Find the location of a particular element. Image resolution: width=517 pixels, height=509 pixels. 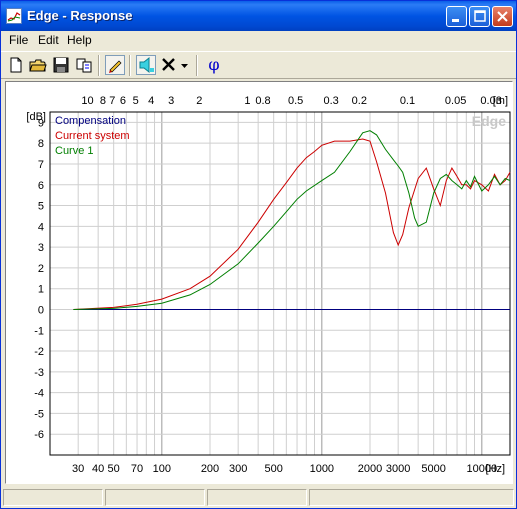

top-tick-label: 4 is located at coordinates (151, 101).